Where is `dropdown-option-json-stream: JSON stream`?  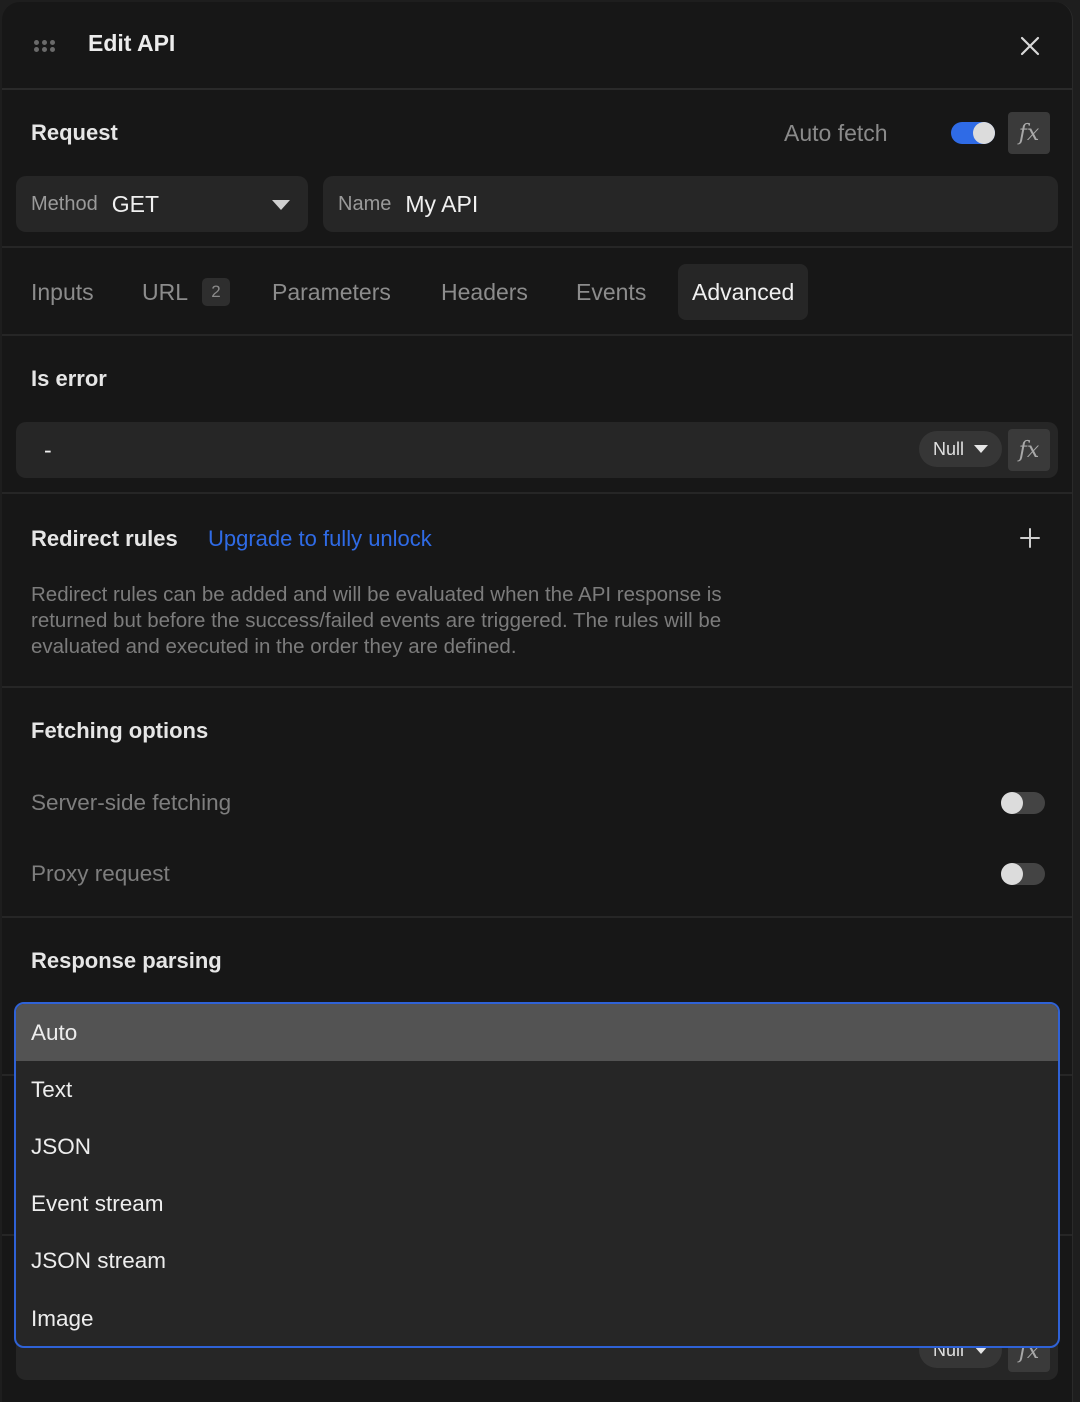
dropdown-option-json-stream: JSON stream is located at coordinates (537, 1261).